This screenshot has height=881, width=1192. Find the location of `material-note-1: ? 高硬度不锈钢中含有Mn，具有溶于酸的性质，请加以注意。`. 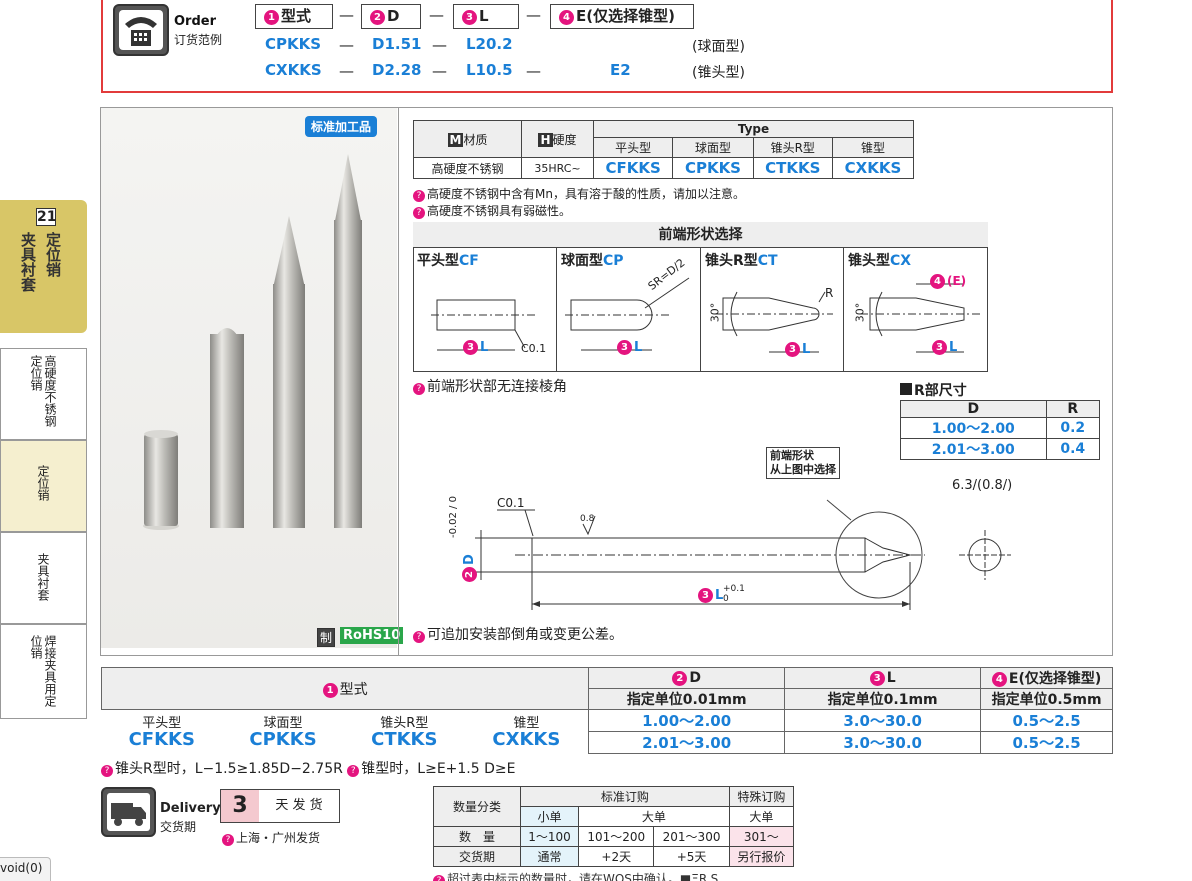

material-note-1: ? 高硬度不锈钢中含有Mn，具有溶于酸的性质，请加以注意。 is located at coordinates (579, 193).